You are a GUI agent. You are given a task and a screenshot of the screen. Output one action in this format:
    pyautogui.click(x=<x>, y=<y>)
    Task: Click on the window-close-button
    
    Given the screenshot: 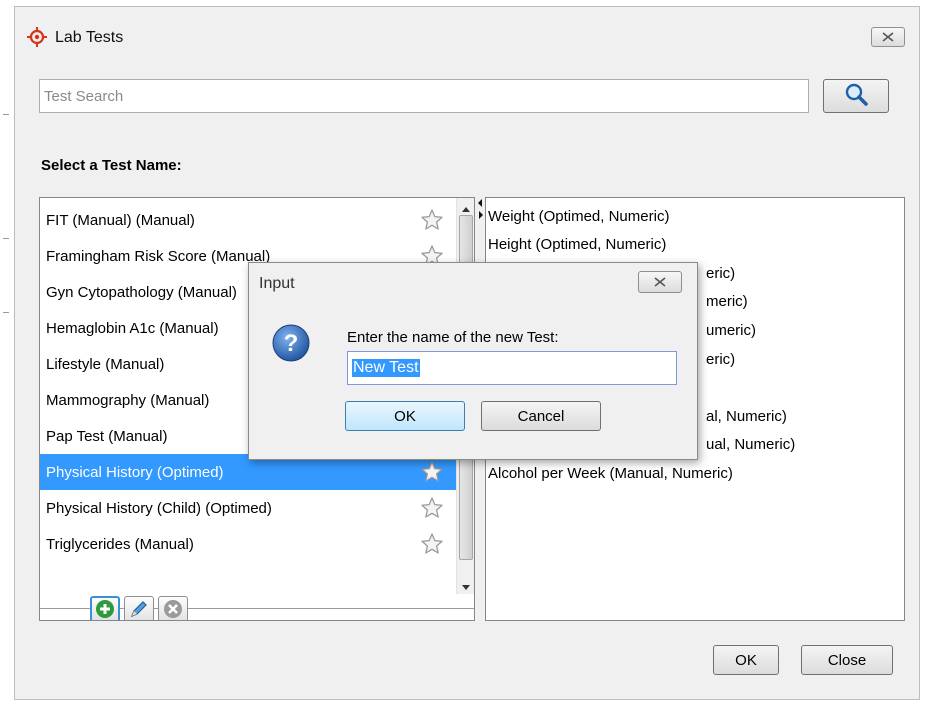 What is the action you would take?
    pyautogui.click(x=888, y=37)
    